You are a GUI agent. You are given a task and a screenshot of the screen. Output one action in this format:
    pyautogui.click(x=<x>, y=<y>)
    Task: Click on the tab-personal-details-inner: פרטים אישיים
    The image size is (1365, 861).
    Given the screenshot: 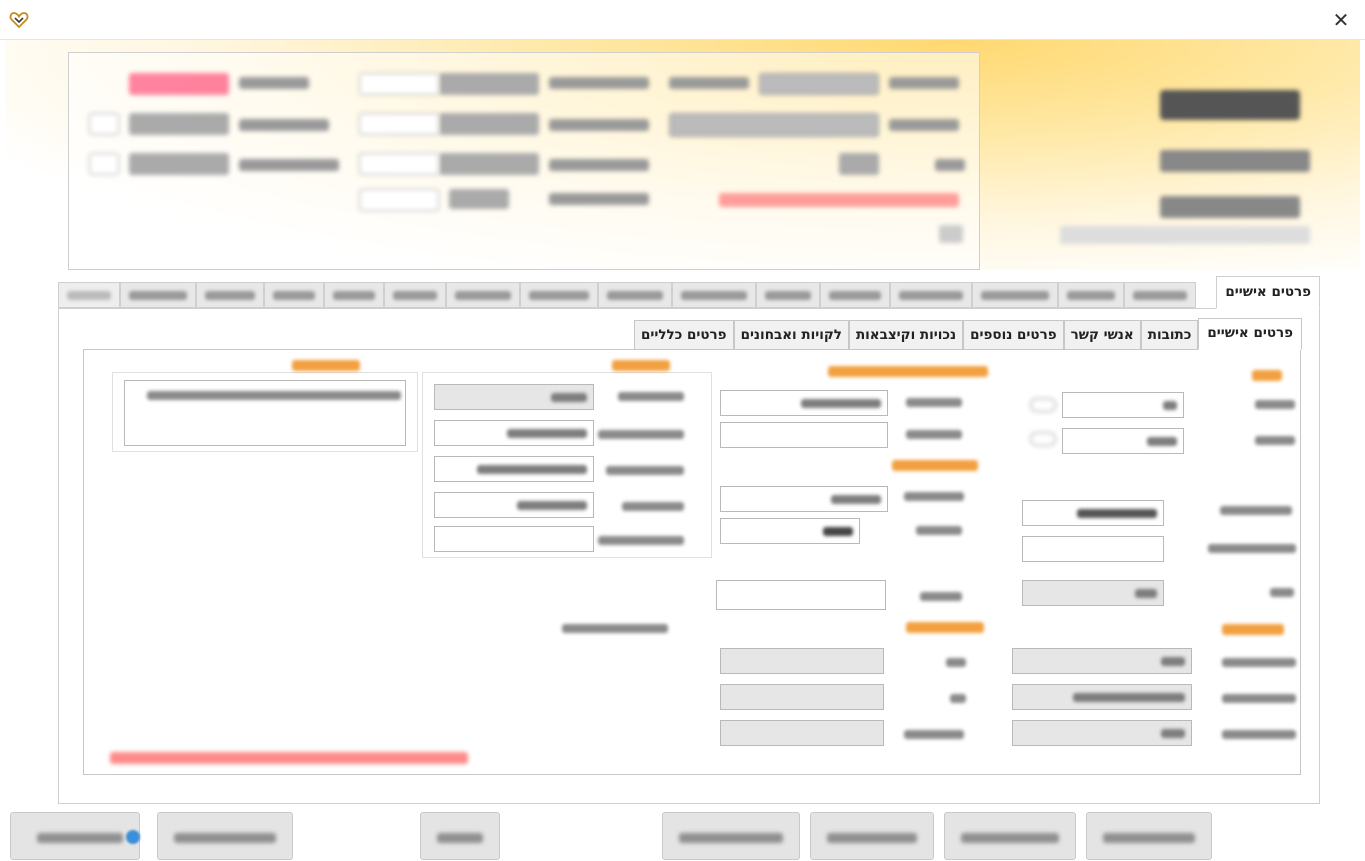 What is the action you would take?
    pyautogui.click(x=1250, y=334)
    